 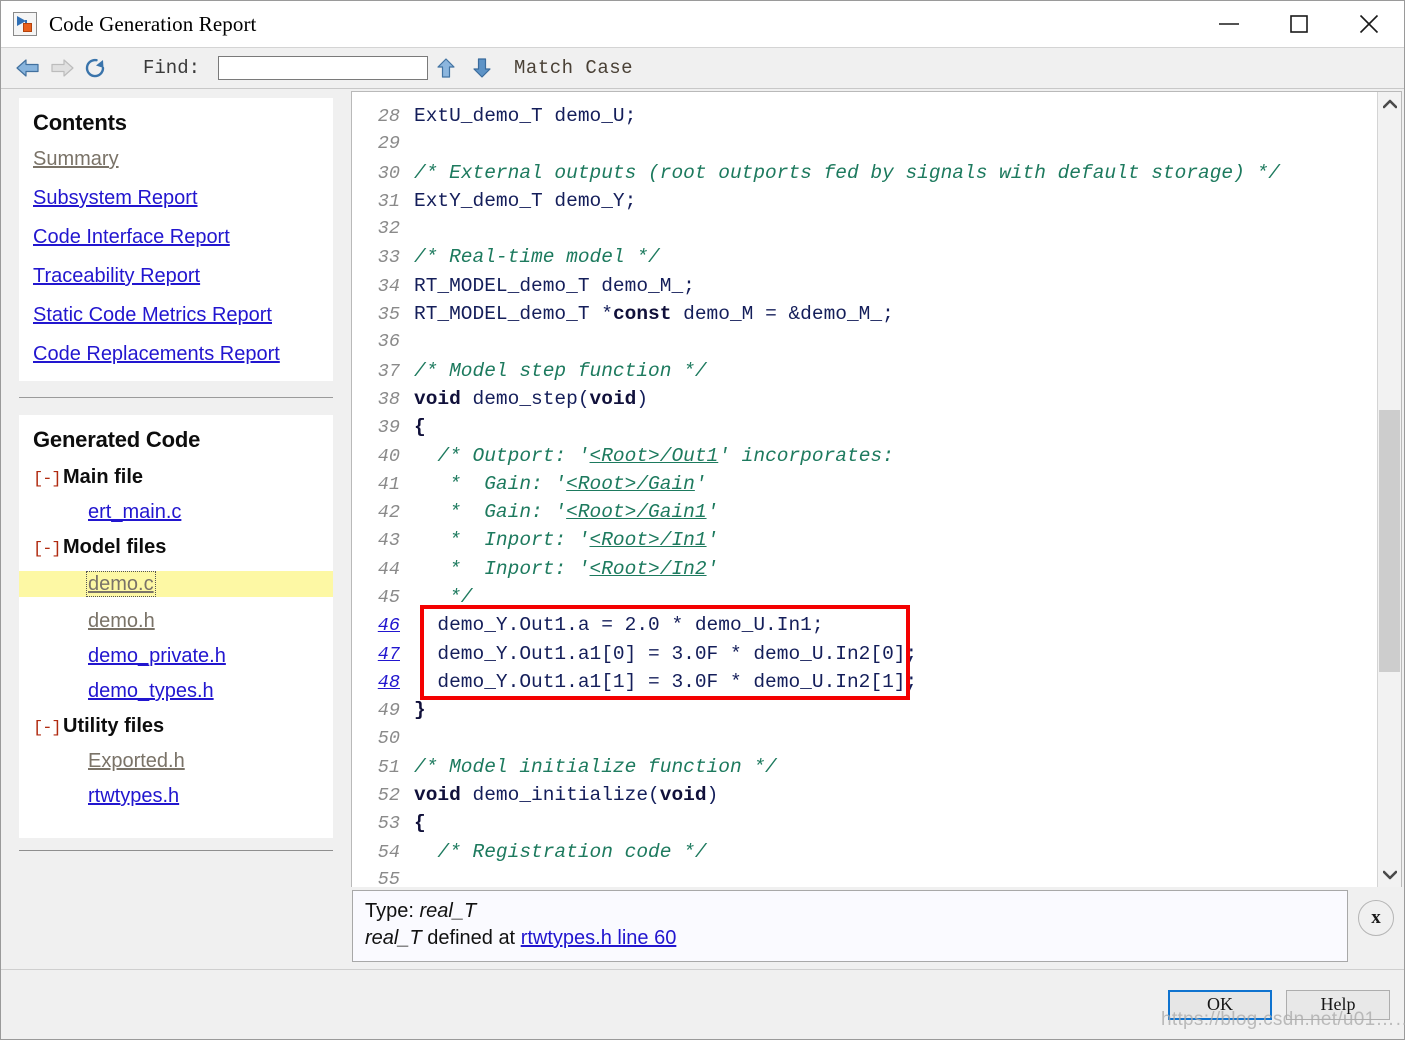 I want to click on search-input, so click(x=323, y=68).